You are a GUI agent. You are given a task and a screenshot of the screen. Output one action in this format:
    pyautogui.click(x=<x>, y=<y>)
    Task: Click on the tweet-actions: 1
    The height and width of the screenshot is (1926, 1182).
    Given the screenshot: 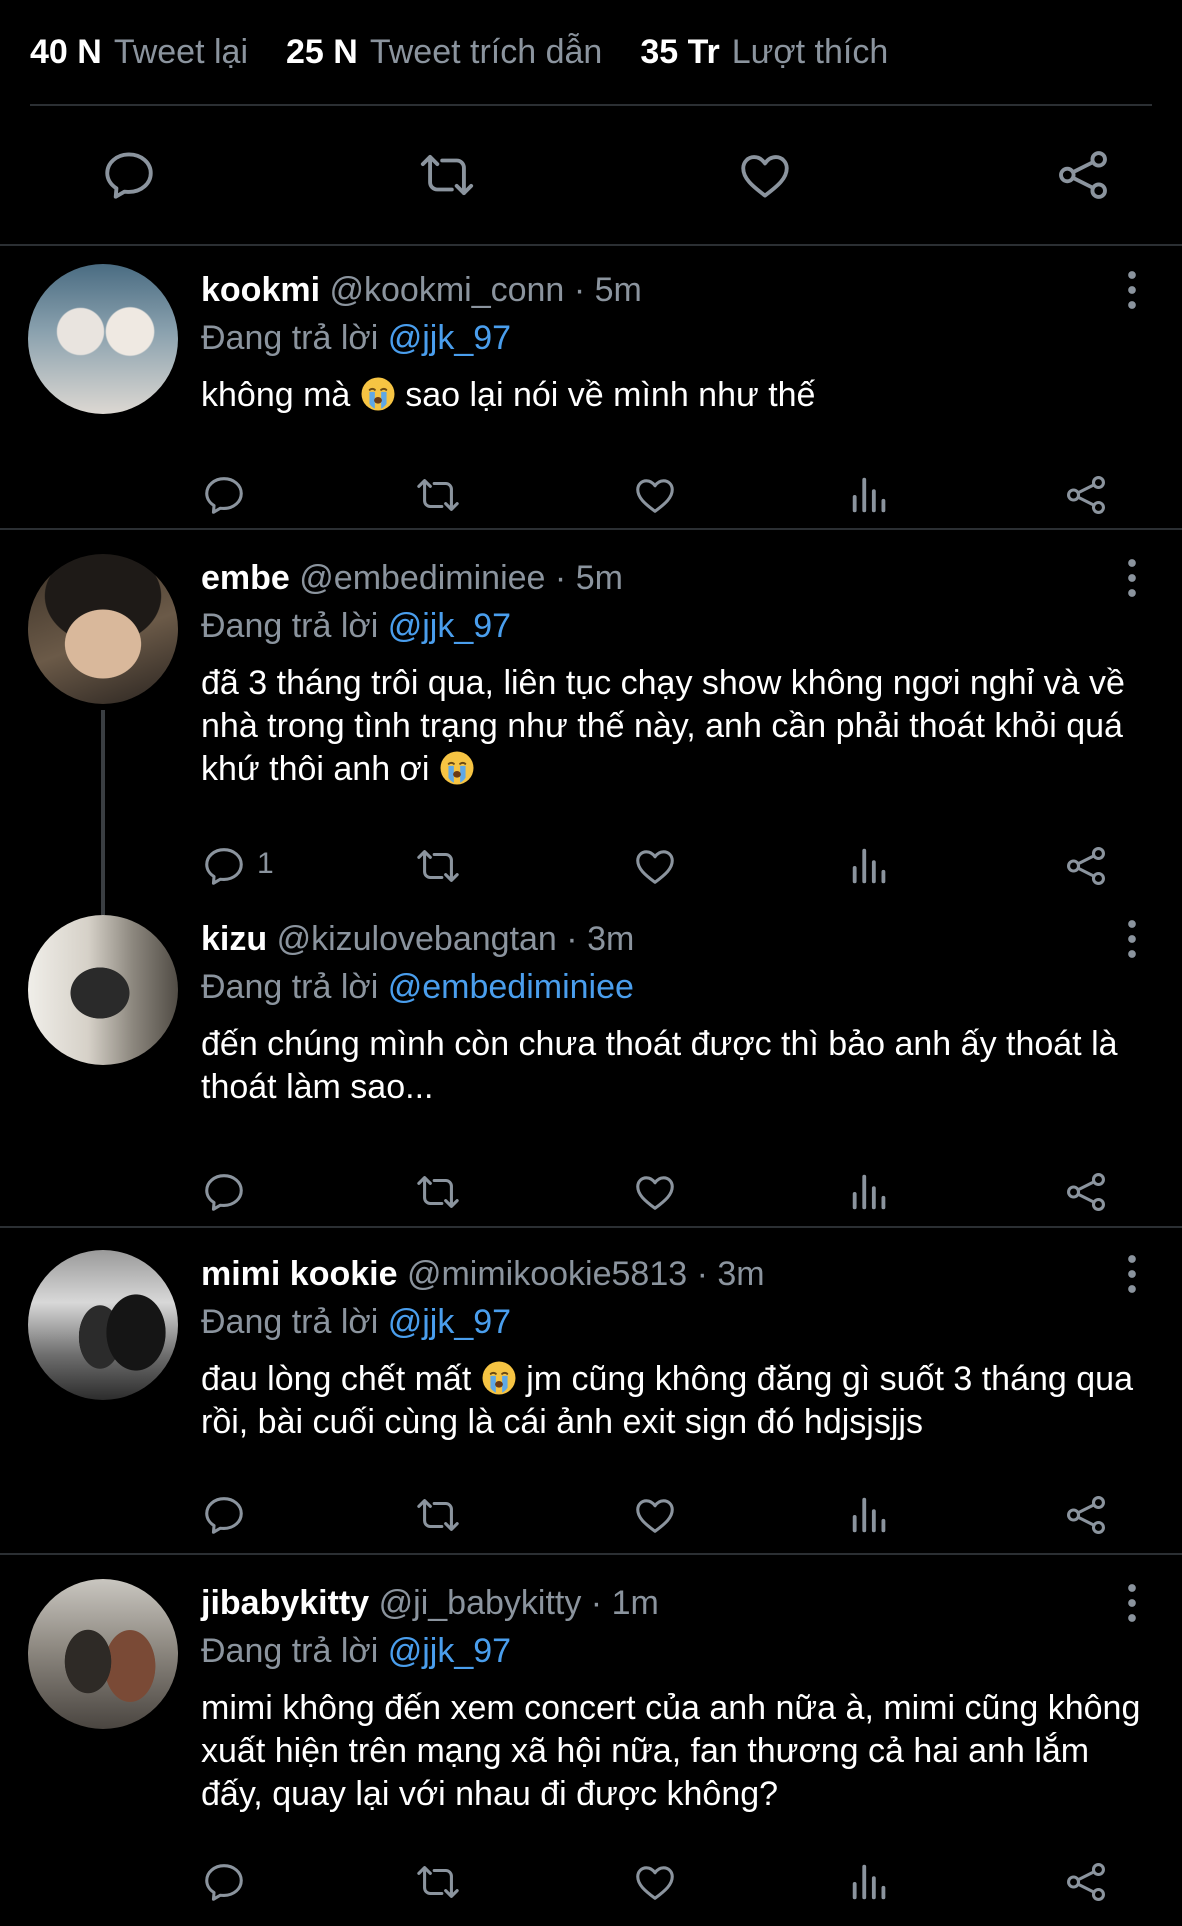 What is the action you would take?
    pyautogui.click(x=657, y=871)
    